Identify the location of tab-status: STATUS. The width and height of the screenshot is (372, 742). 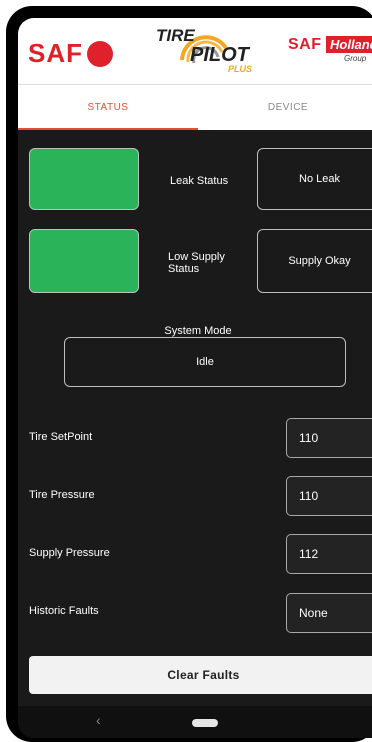
(108, 107).